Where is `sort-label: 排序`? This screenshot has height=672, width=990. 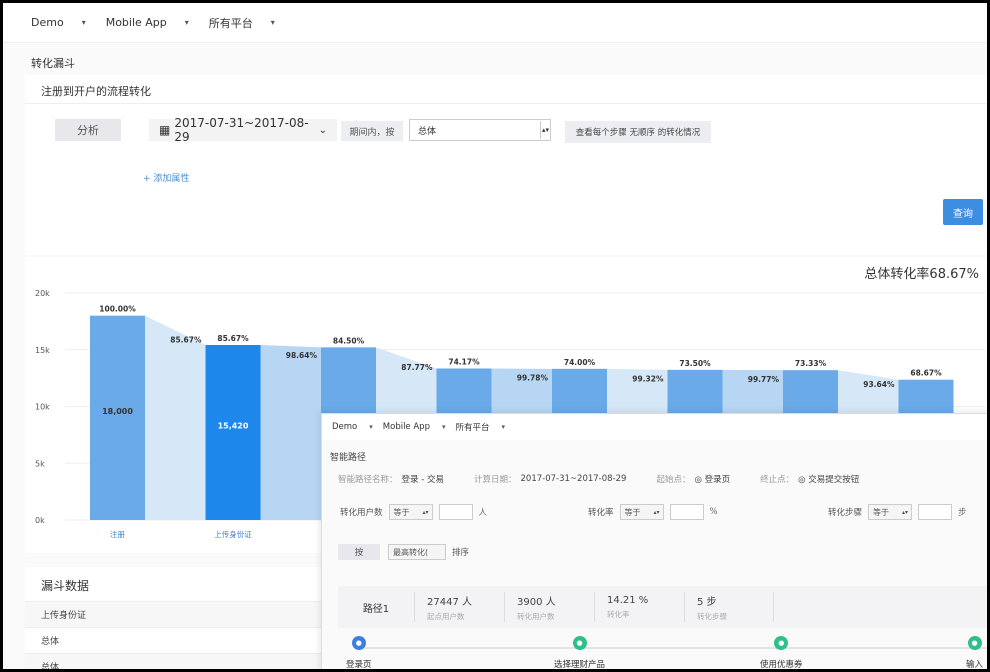
sort-label: 排序 is located at coordinates (461, 553).